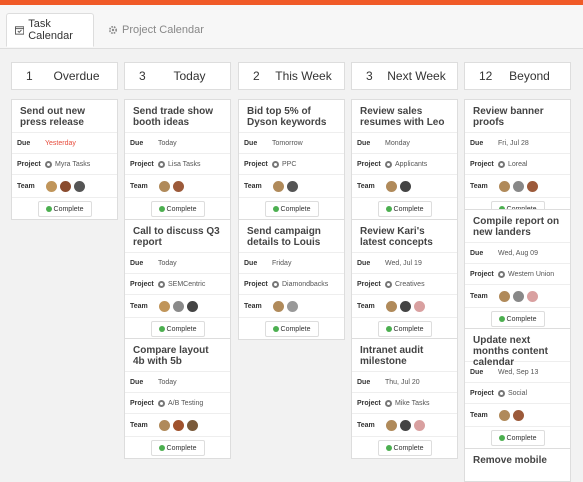 The height and width of the screenshot is (482, 583). I want to click on project-value: Diamondbacks, so click(305, 284).